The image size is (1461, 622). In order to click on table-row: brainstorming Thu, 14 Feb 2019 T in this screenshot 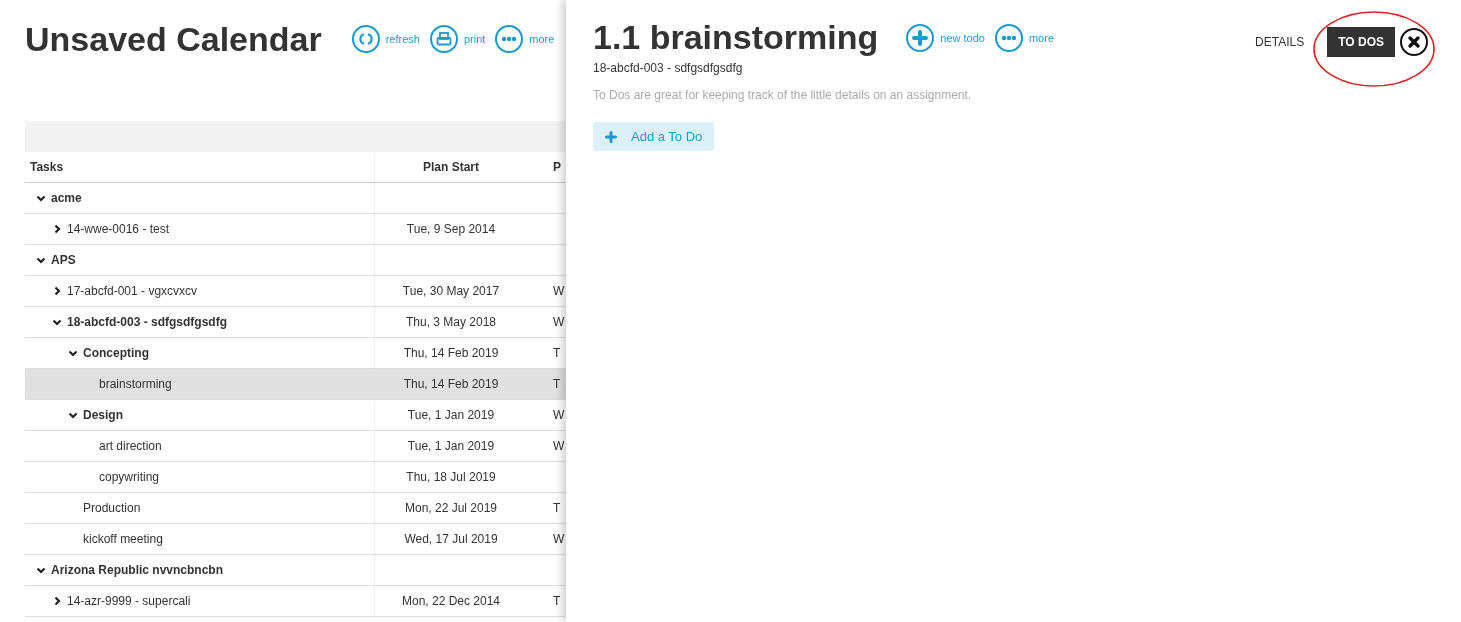, I will do `click(295, 384)`.